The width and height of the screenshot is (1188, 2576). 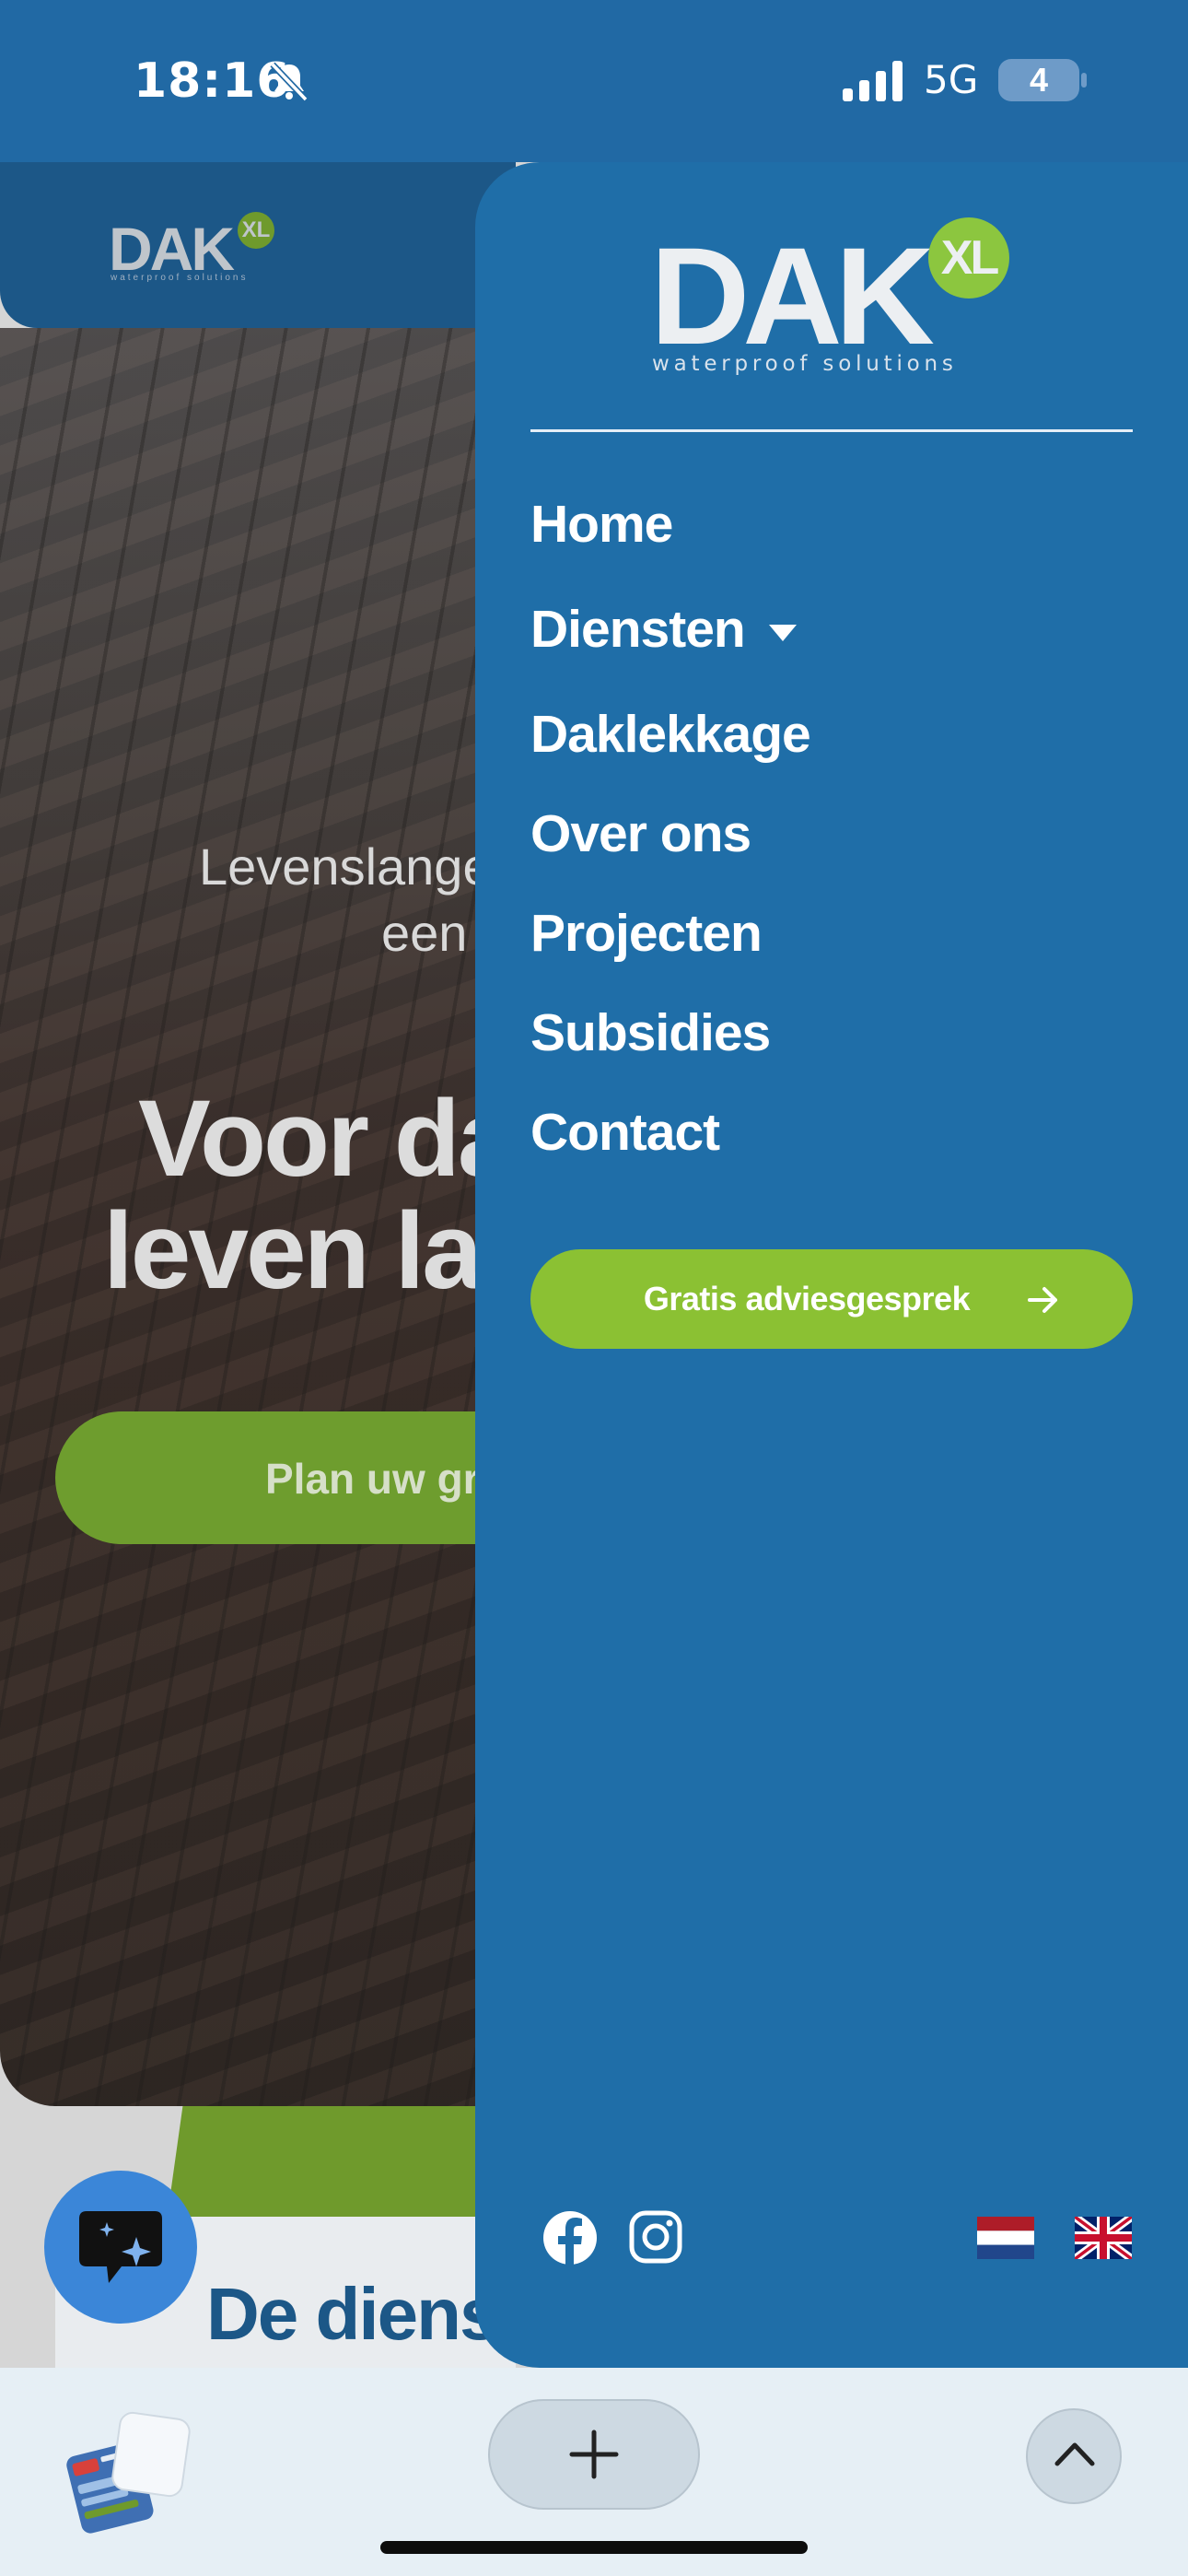 I want to click on services-section-title: De dienst, so click(x=353, y=2314).